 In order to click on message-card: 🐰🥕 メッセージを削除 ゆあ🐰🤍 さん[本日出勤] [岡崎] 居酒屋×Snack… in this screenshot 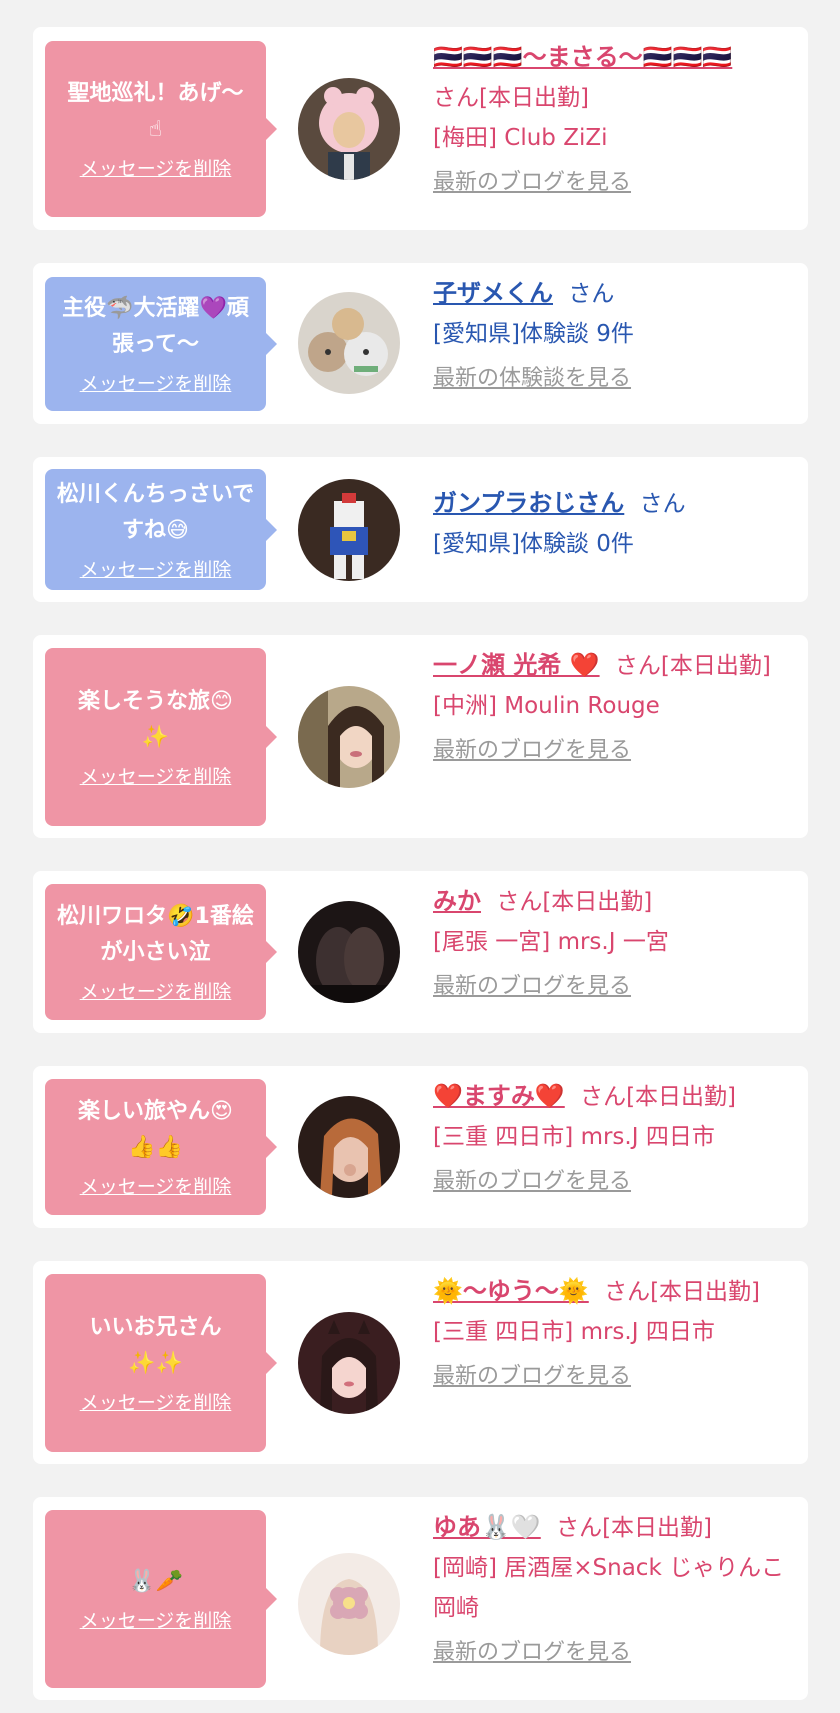, I will do `click(420, 1598)`.